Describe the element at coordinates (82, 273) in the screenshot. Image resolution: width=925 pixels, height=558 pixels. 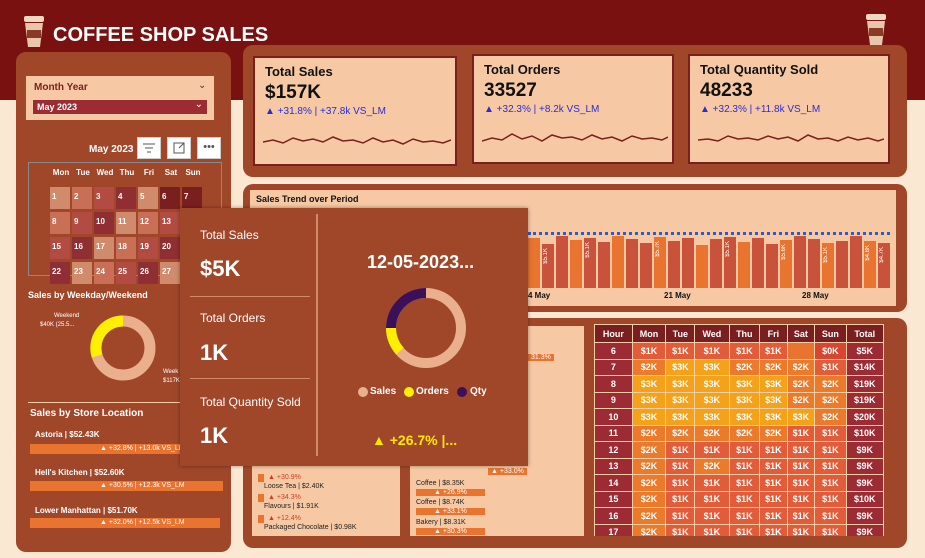
I see `calendar-day: 23` at that location.